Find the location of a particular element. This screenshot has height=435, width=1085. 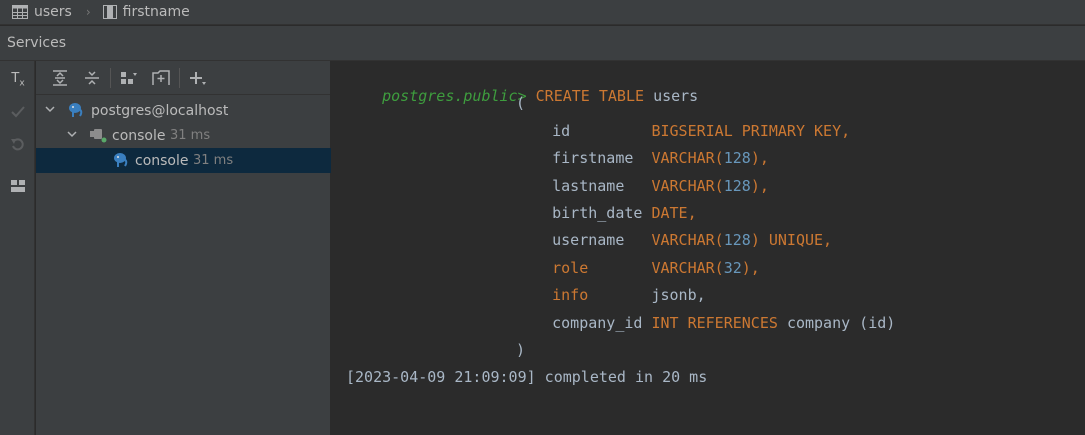

code-token: username is located at coordinates (584, 240).